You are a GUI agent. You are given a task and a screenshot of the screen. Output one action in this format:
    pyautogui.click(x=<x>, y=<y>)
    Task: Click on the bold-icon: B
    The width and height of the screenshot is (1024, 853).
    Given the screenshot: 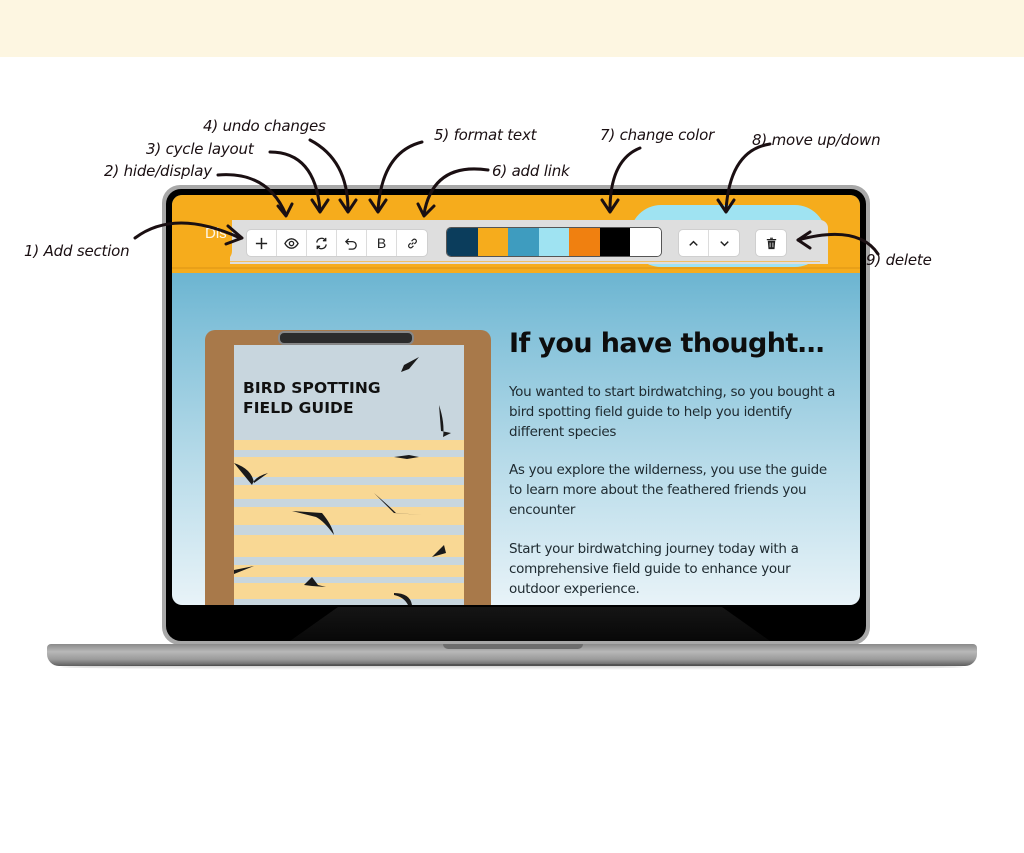 What is the action you would take?
    pyautogui.click(x=381, y=243)
    